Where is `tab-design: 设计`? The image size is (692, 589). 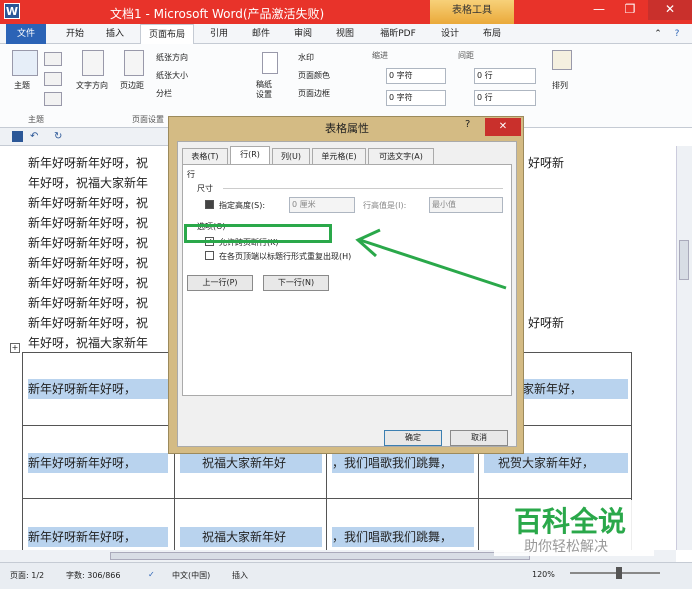
tab-design: 设计 is located at coordinates (450, 34).